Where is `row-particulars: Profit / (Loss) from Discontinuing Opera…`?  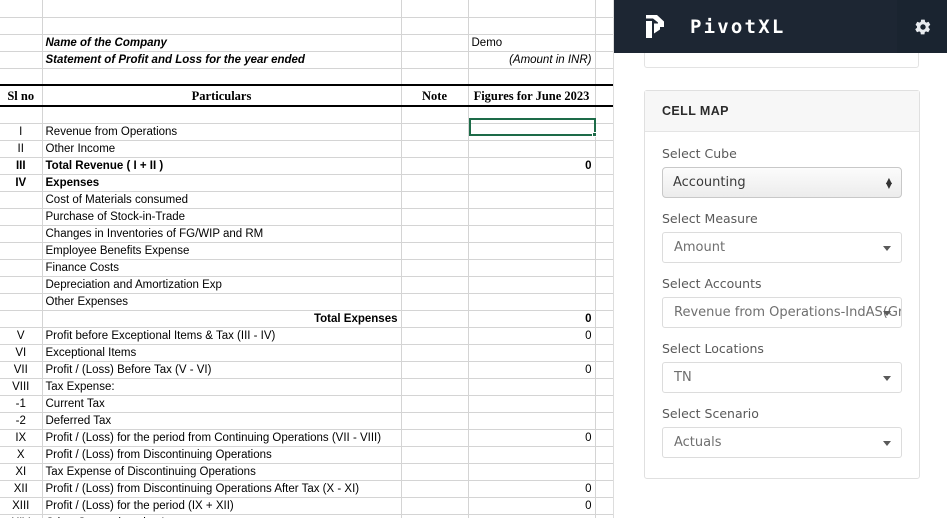 row-particulars: Profit / (Loss) from Discontinuing Opera… is located at coordinates (222, 489).